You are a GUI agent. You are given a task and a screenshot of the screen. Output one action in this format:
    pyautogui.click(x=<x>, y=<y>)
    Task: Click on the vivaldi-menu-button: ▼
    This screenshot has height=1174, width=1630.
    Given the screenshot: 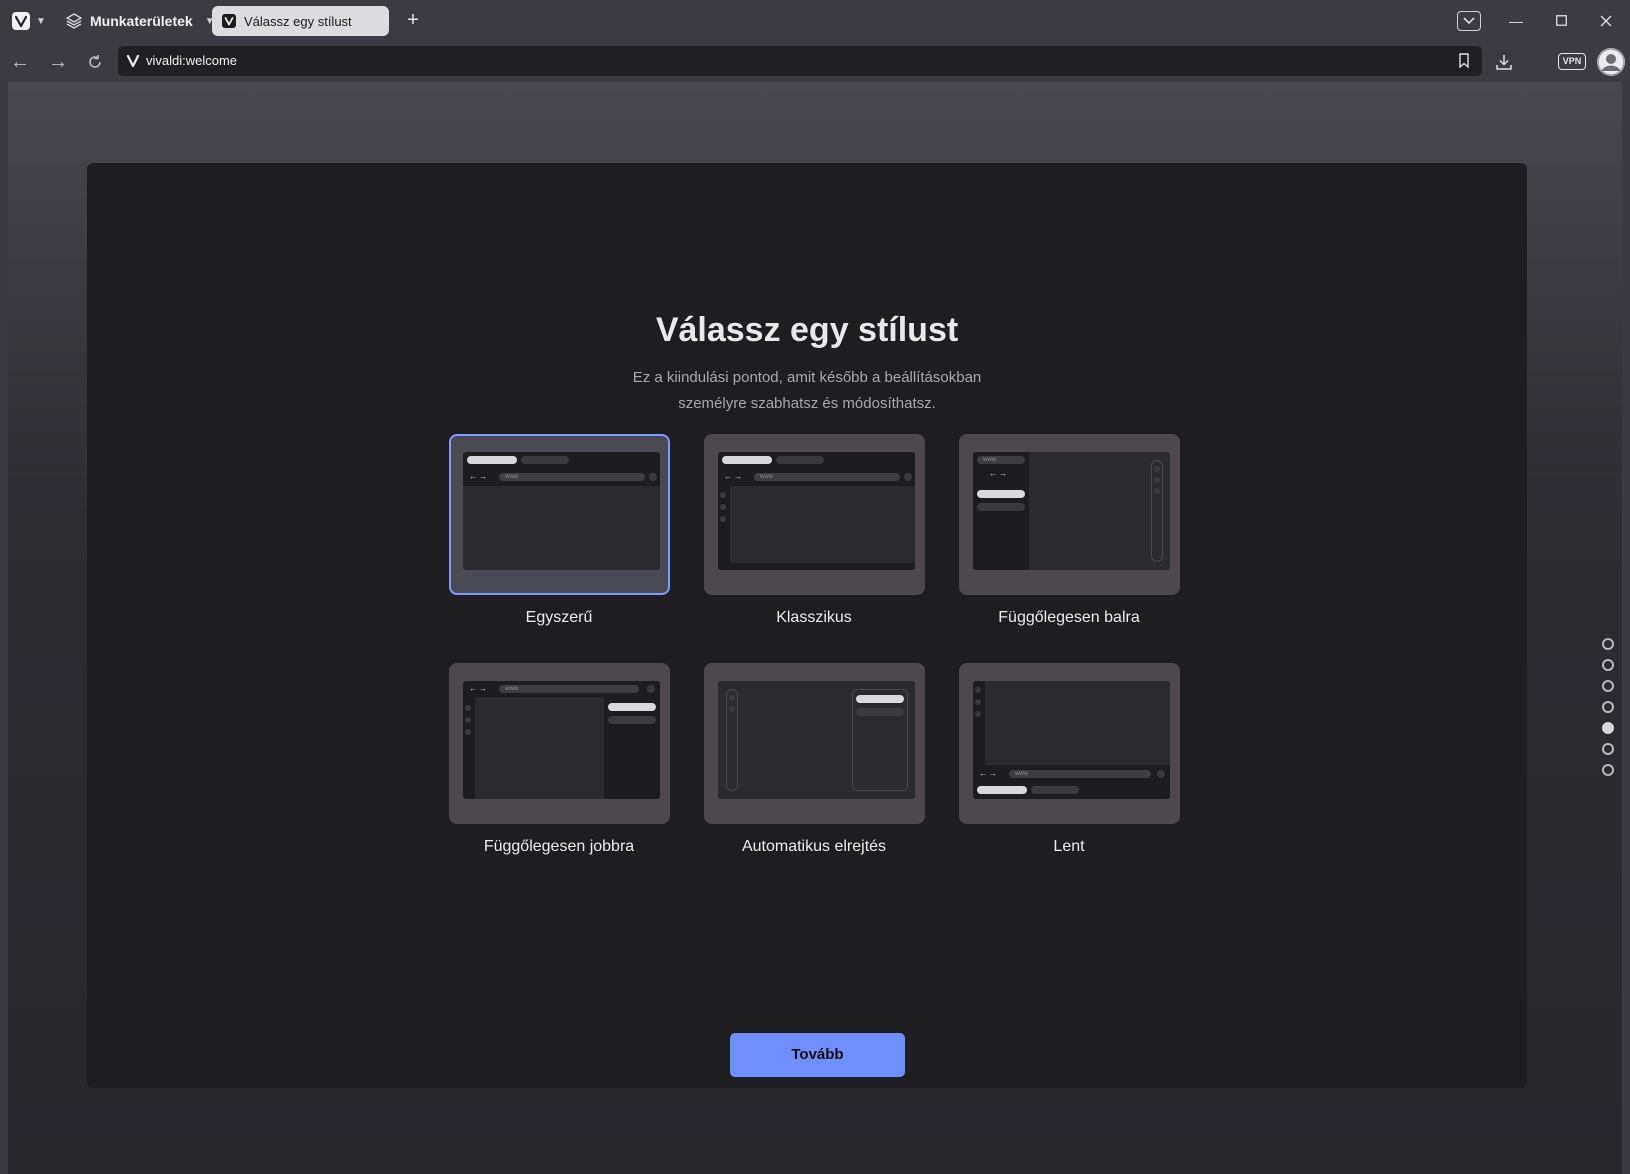 What is the action you would take?
    pyautogui.click(x=29, y=21)
    